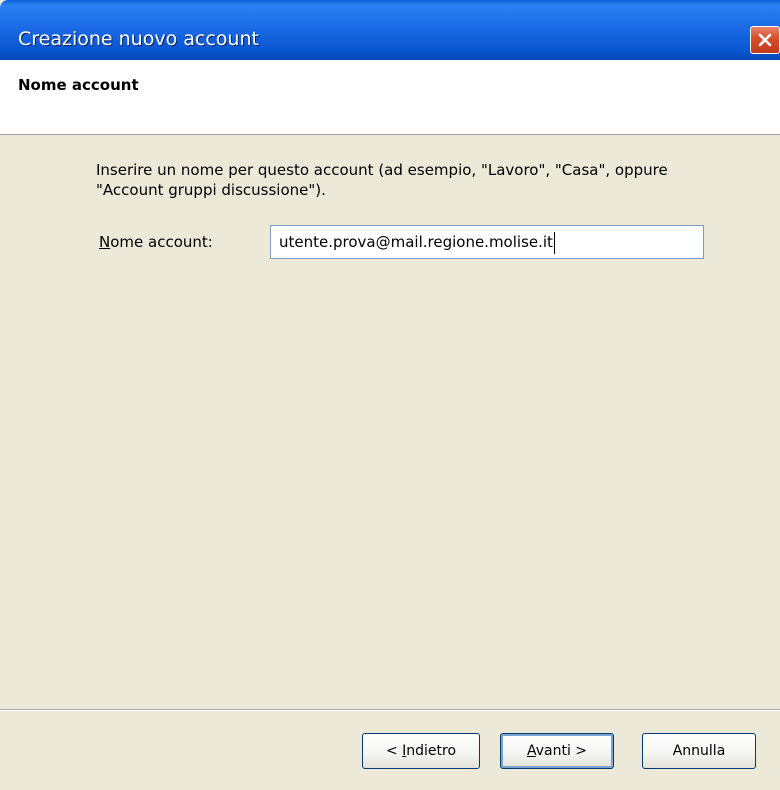 Image resolution: width=780 pixels, height=790 pixels. What do you see at coordinates (78, 85) in the screenshot?
I see `page-title: Nome account` at bounding box center [78, 85].